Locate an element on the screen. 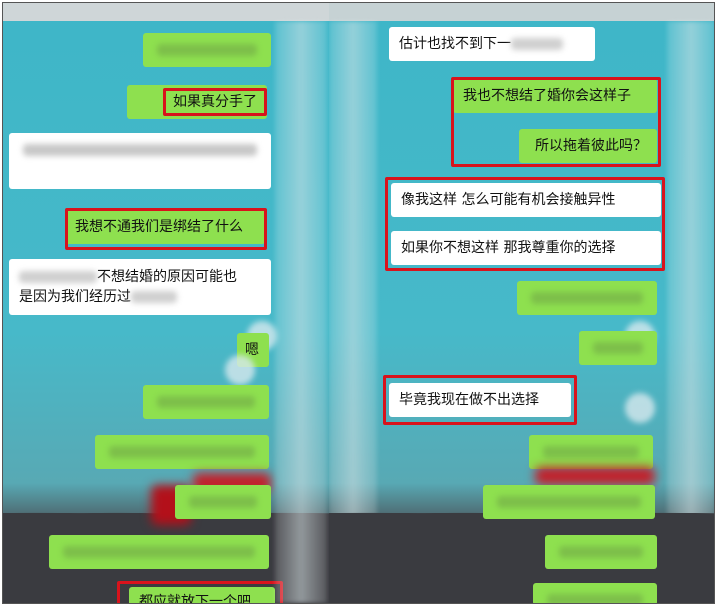 This screenshot has height=606, width=717. message-line: 是因为我们经历过 is located at coordinates (140, 297).